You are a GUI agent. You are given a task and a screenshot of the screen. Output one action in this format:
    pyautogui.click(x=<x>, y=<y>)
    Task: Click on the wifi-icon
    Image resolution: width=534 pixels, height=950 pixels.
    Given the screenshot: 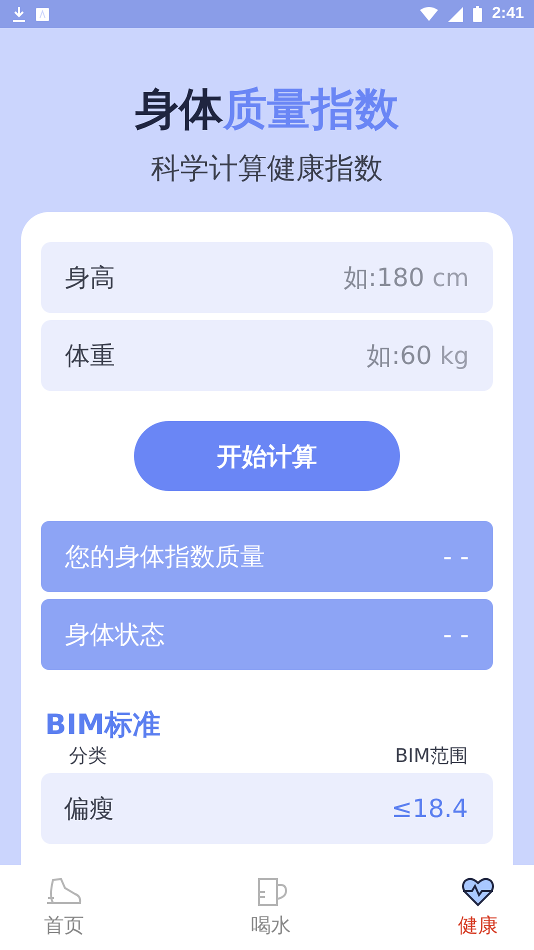 What is the action you would take?
    pyautogui.click(x=429, y=14)
    